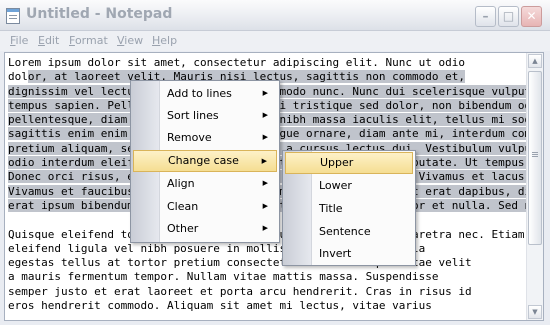  I want to click on context-item-label: Clean, so click(183, 206).